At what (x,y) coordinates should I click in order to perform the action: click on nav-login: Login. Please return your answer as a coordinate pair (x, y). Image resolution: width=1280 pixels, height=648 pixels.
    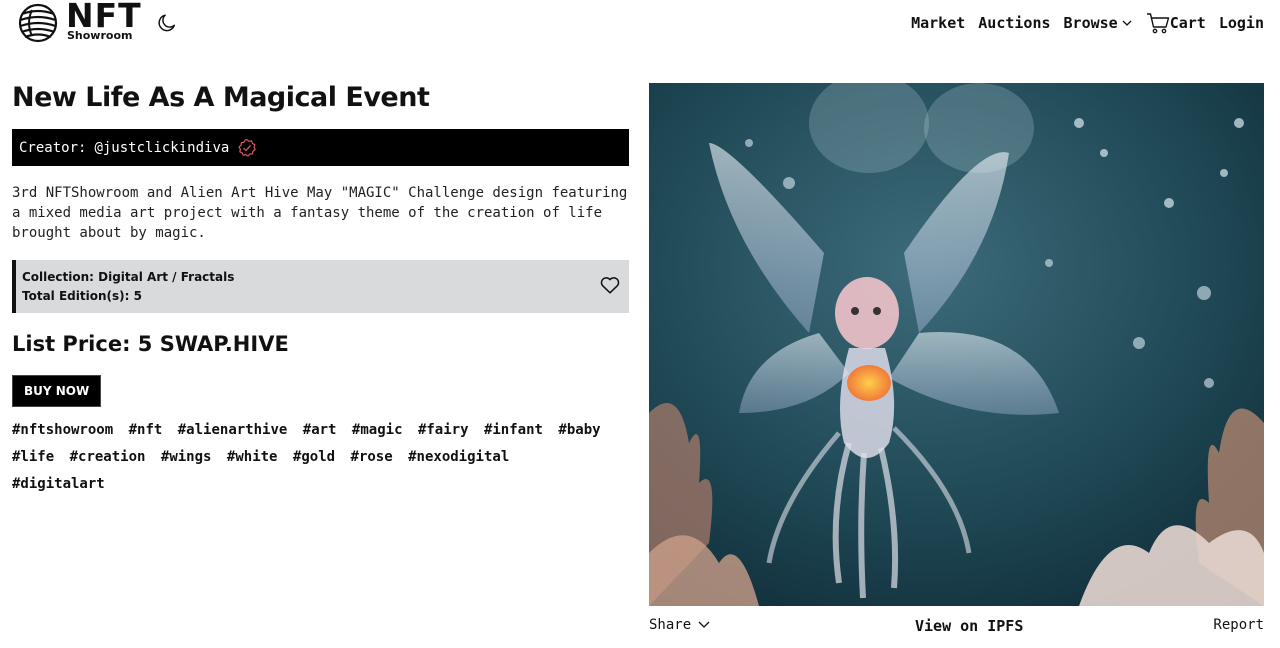
    Looking at the image, I should click on (1241, 23).